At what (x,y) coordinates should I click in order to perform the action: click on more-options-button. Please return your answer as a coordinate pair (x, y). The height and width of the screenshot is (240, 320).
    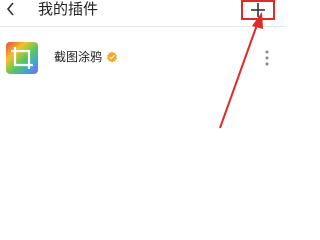
    Looking at the image, I should click on (267, 58).